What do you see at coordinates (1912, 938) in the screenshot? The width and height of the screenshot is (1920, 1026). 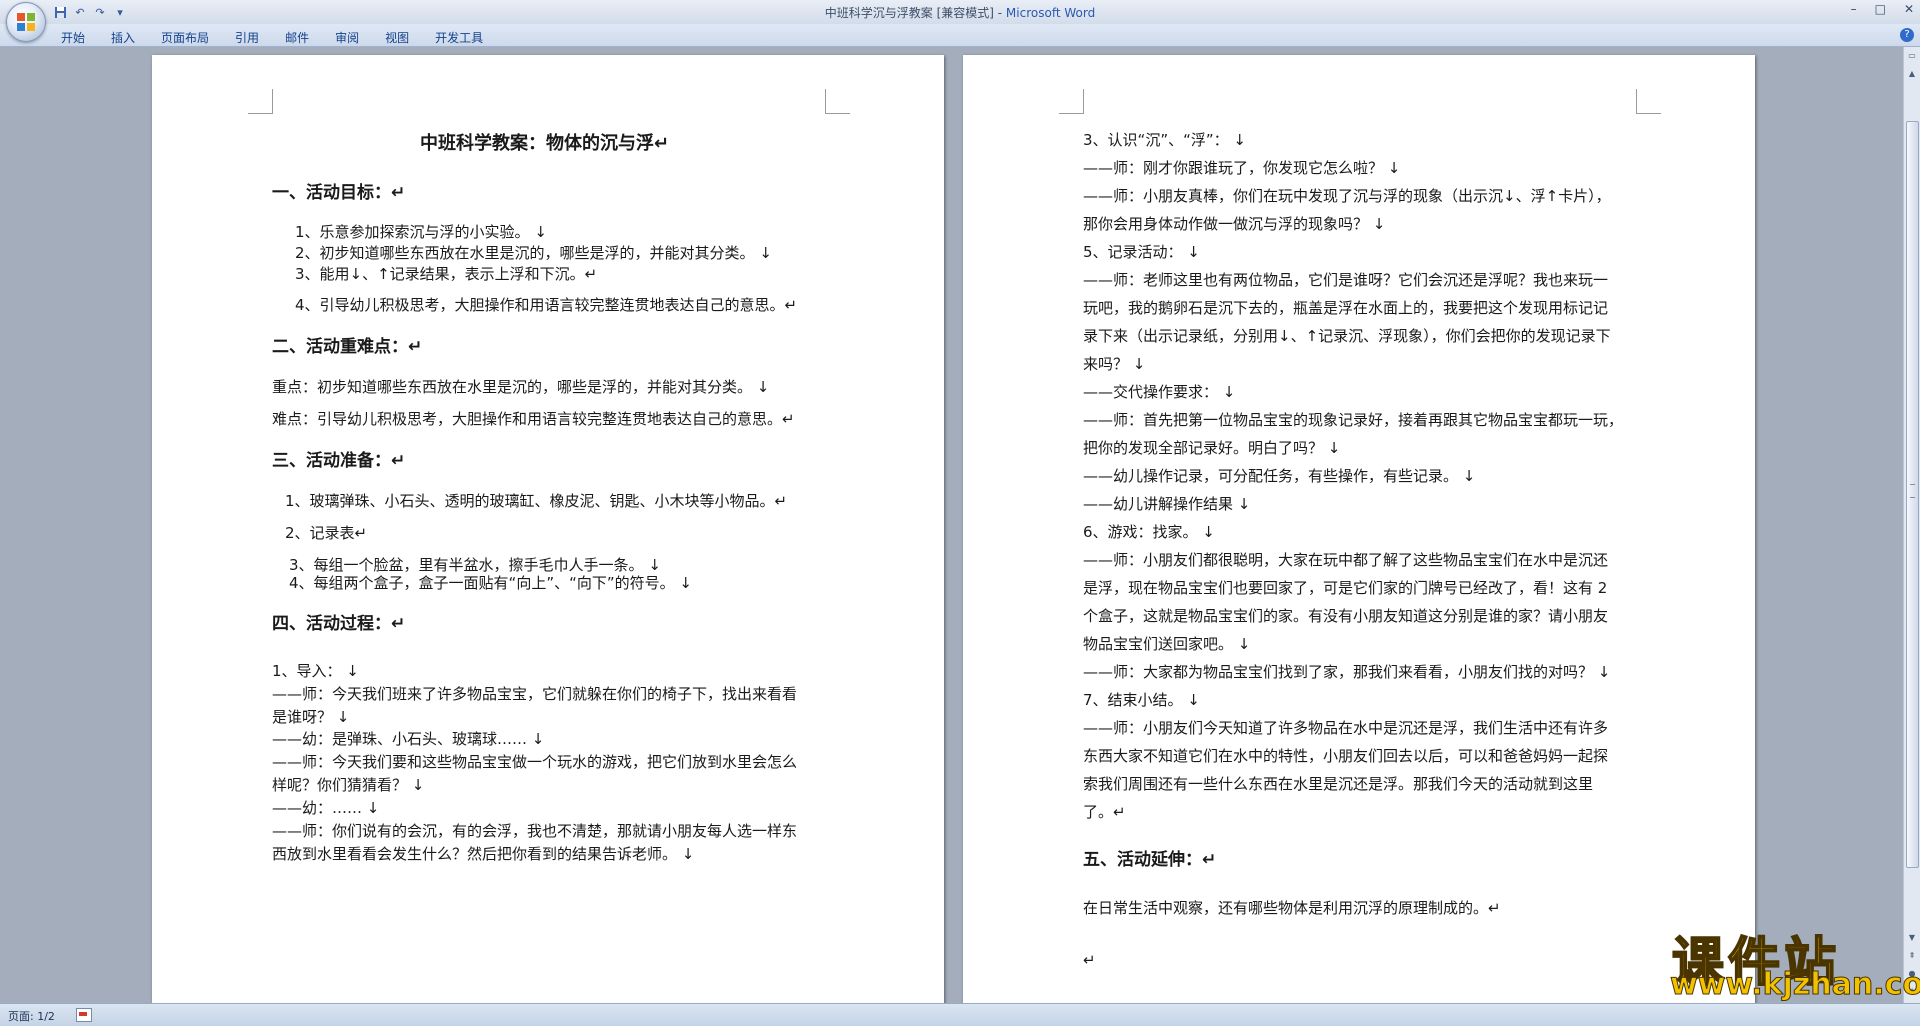 I see `scroll-down-icon: ▼` at bounding box center [1912, 938].